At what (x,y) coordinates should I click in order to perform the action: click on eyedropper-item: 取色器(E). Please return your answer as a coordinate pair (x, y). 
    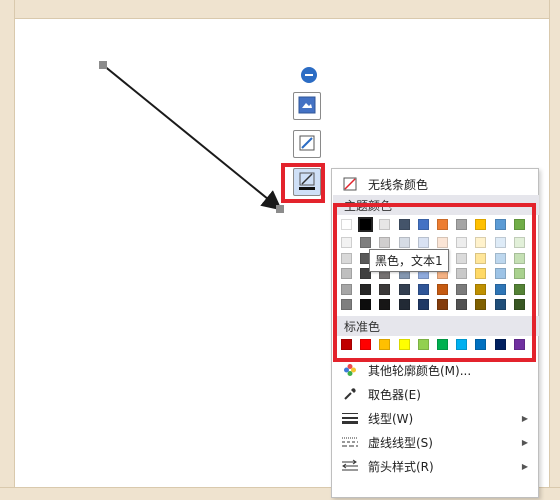
    Looking at the image, I should click on (435, 394).